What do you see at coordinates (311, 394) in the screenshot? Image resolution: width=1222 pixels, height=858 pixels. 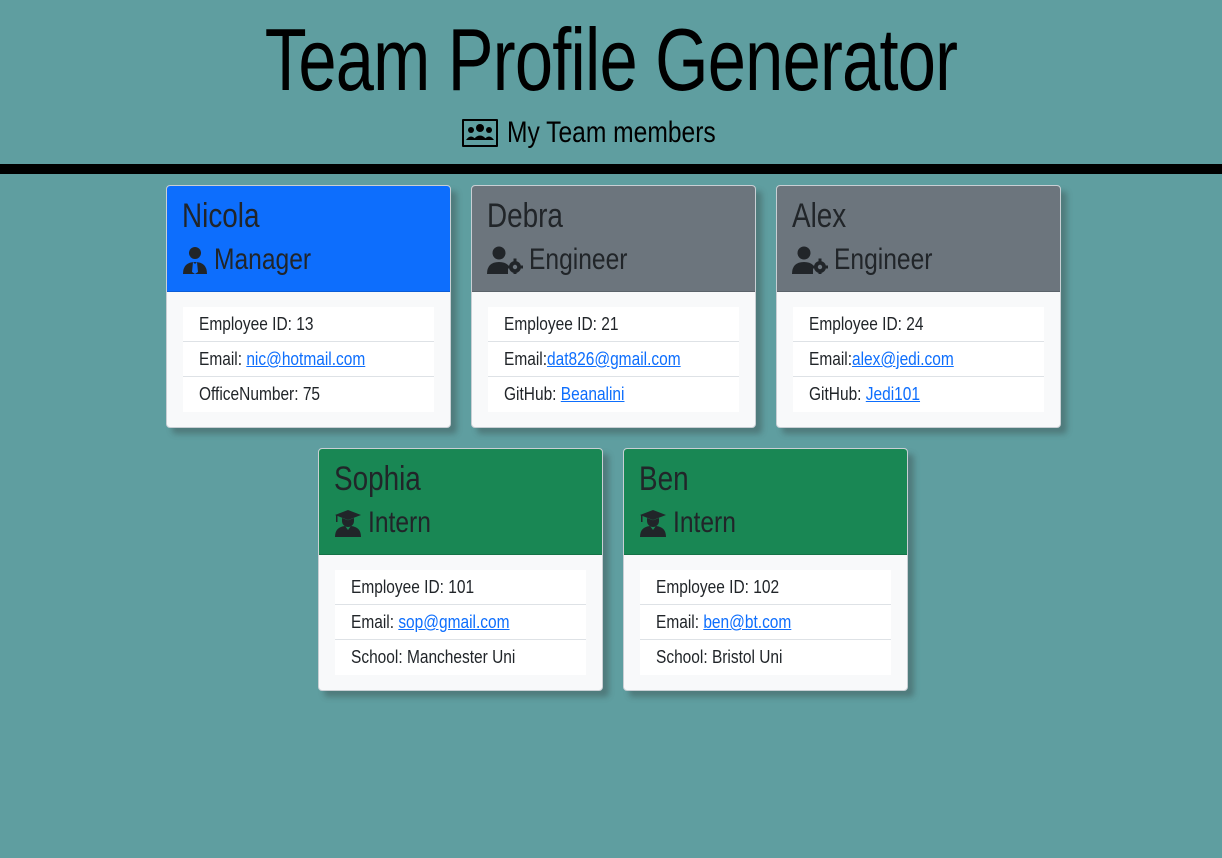 I see `office-number: 75` at bounding box center [311, 394].